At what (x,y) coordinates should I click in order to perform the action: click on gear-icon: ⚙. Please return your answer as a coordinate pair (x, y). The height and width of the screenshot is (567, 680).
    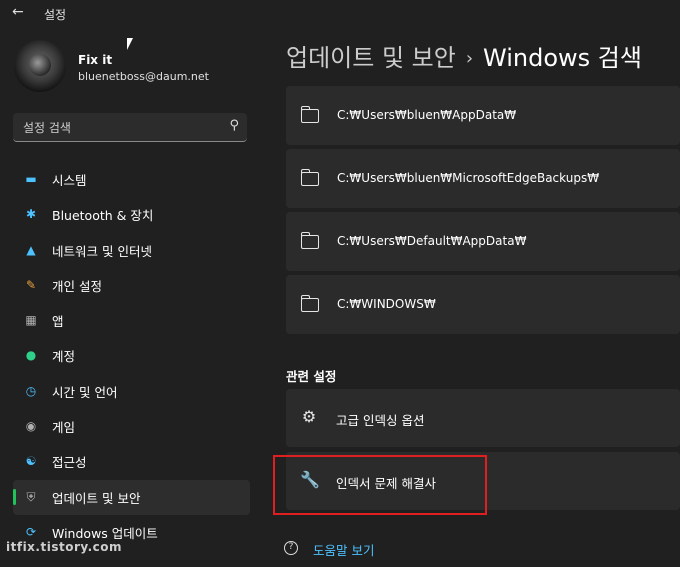
    Looking at the image, I should click on (309, 416).